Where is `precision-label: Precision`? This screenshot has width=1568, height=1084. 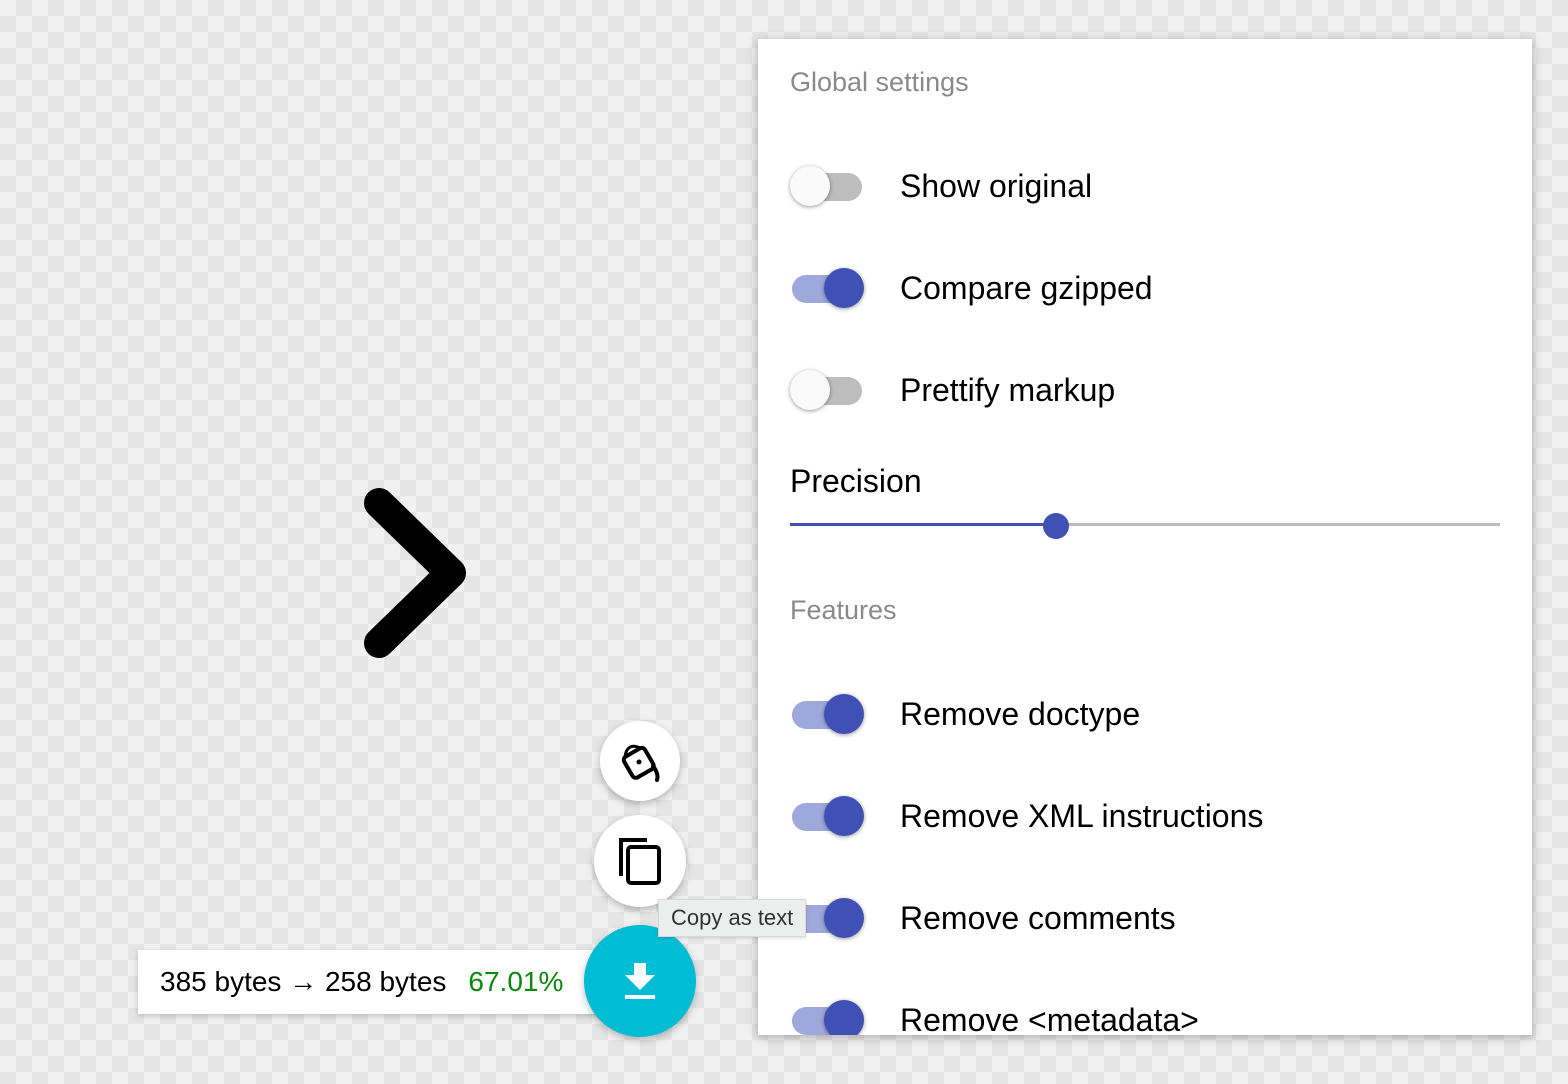 precision-label: Precision is located at coordinates (856, 481).